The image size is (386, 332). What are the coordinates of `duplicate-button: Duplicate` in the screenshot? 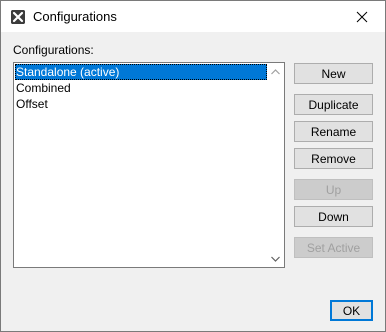 It's located at (333, 104).